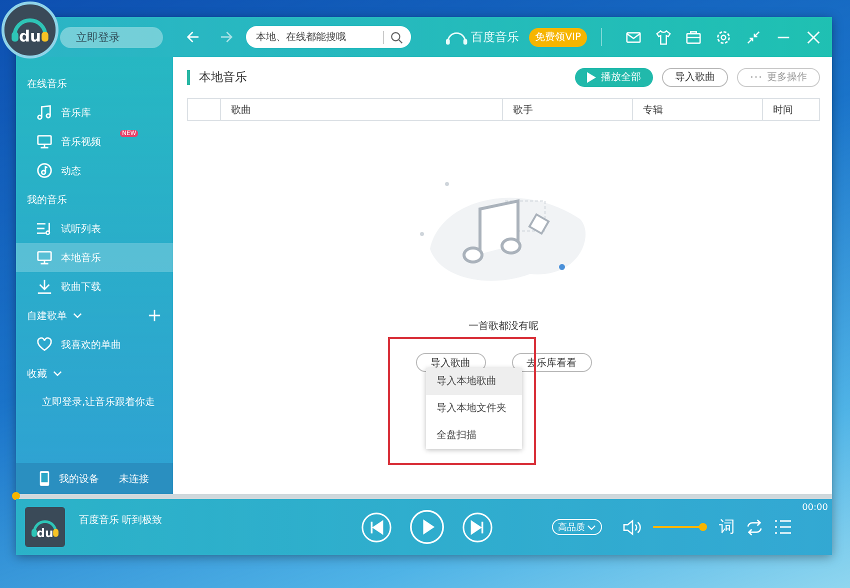 The height and width of the screenshot is (588, 850). What do you see at coordinates (577, 527) in the screenshot?
I see `quality-dropdown: 高品质` at bounding box center [577, 527].